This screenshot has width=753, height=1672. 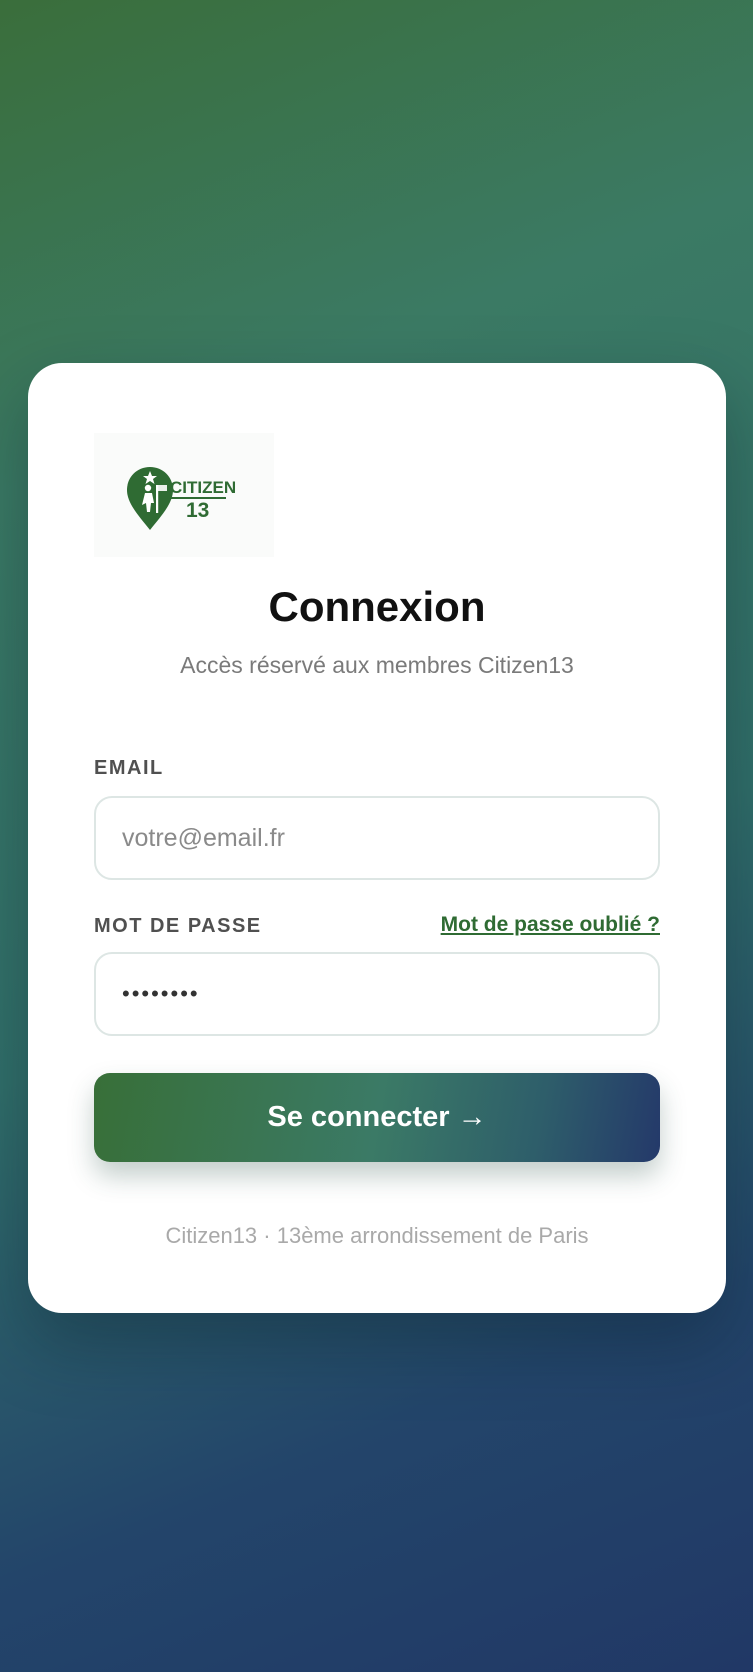 I want to click on logo: CITIZEN 13, so click(x=184, y=495).